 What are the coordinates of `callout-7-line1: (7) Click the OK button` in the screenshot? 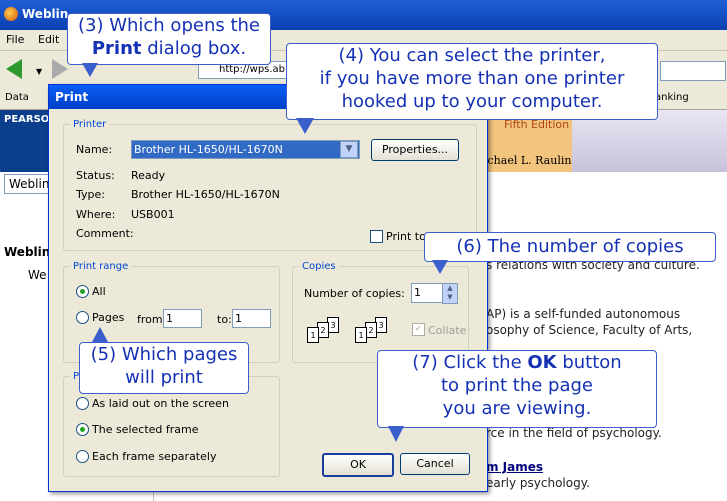 It's located at (517, 362).